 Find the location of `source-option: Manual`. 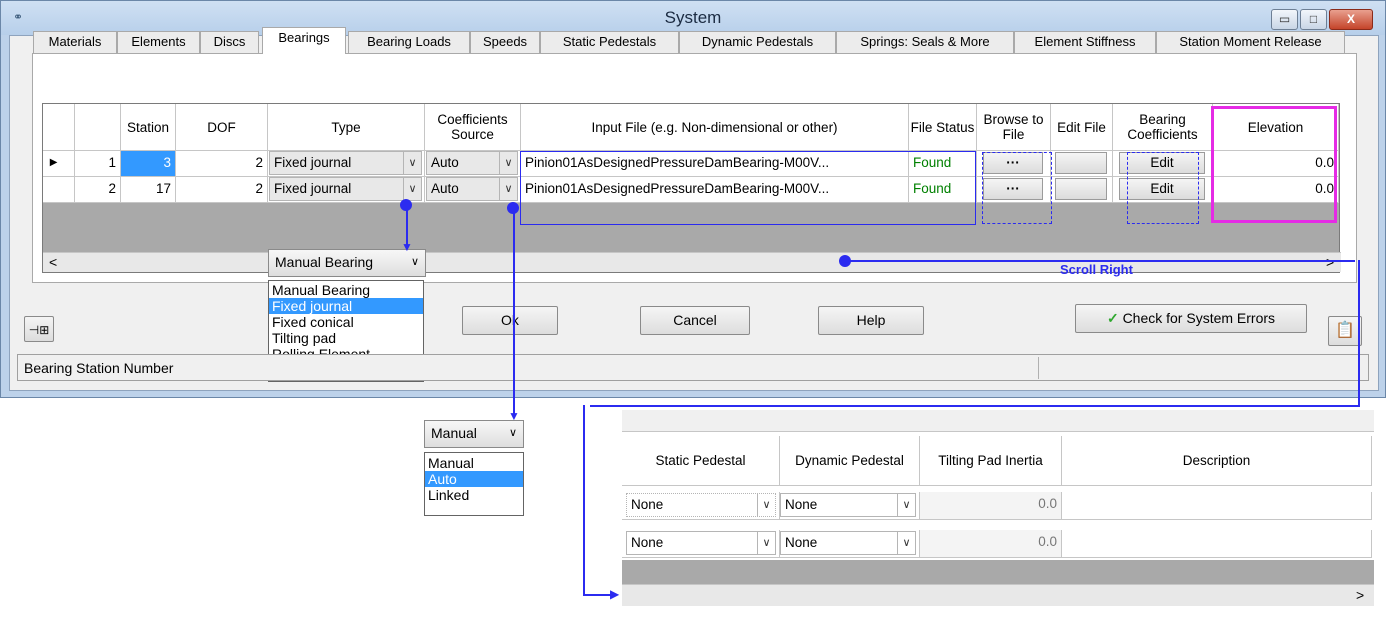

source-option: Manual is located at coordinates (474, 463).